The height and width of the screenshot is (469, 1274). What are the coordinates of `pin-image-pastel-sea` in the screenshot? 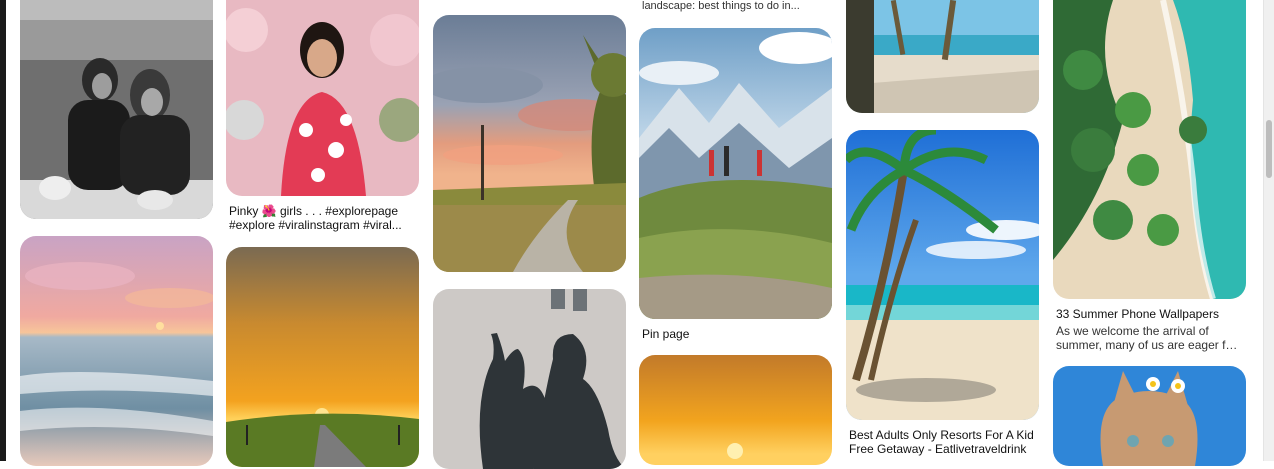 It's located at (116, 351).